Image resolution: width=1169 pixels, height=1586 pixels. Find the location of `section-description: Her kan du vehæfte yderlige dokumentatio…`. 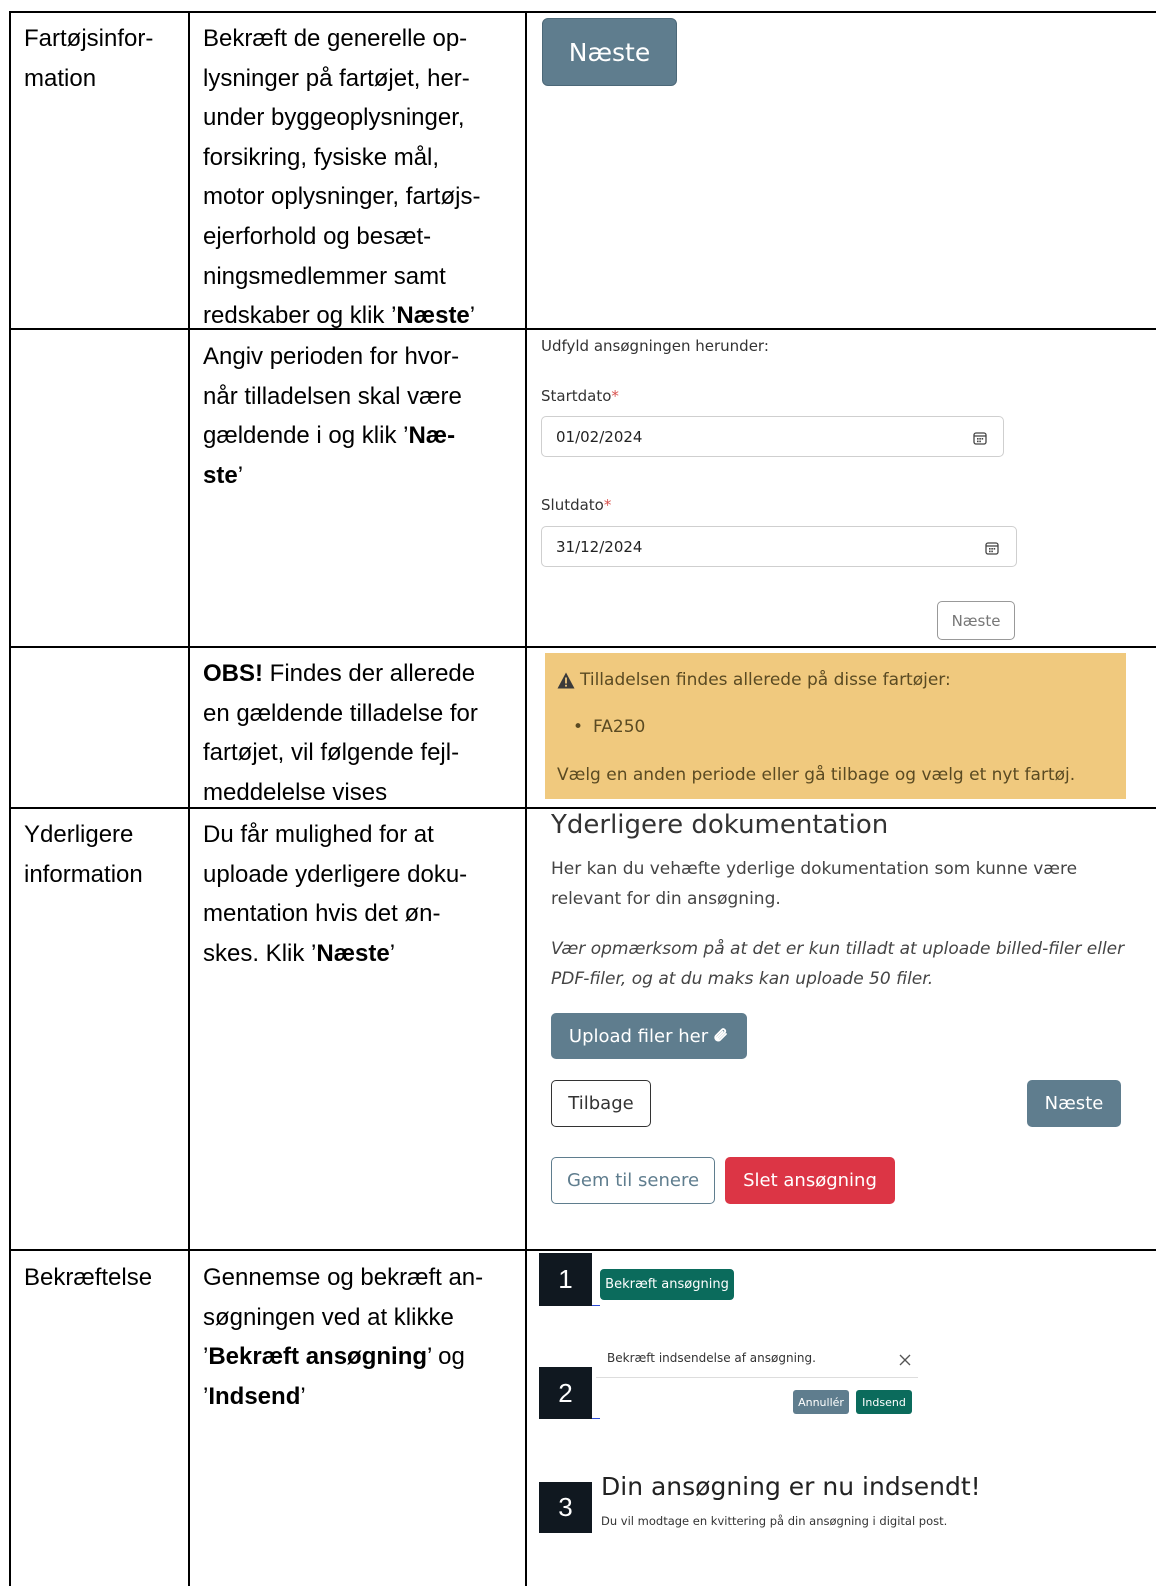

section-description: Her kan du vehæfte yderlige dokumentatio… is located at coordinates (814, 884).